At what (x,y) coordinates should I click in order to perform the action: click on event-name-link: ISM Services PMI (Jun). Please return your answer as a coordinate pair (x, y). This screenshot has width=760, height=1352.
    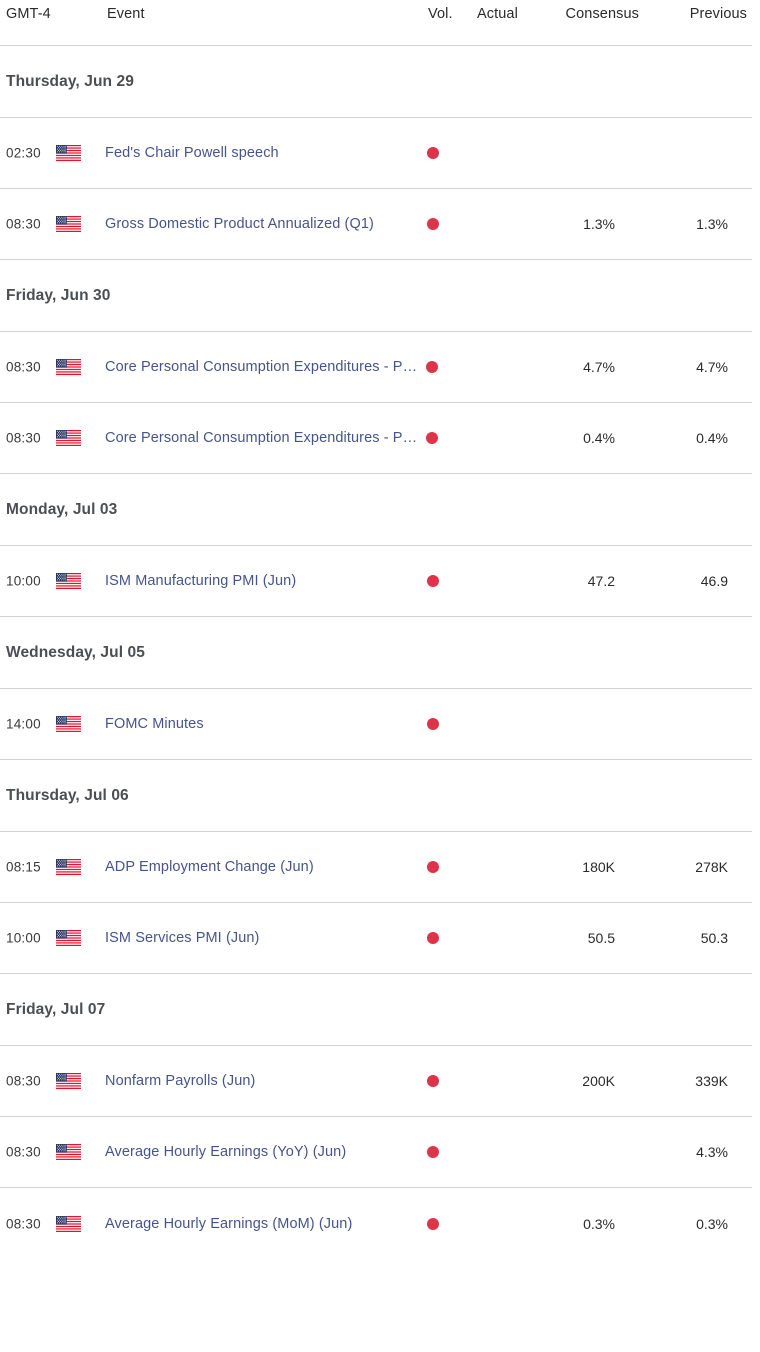
    Looking at the image, I should click on (182, 938).